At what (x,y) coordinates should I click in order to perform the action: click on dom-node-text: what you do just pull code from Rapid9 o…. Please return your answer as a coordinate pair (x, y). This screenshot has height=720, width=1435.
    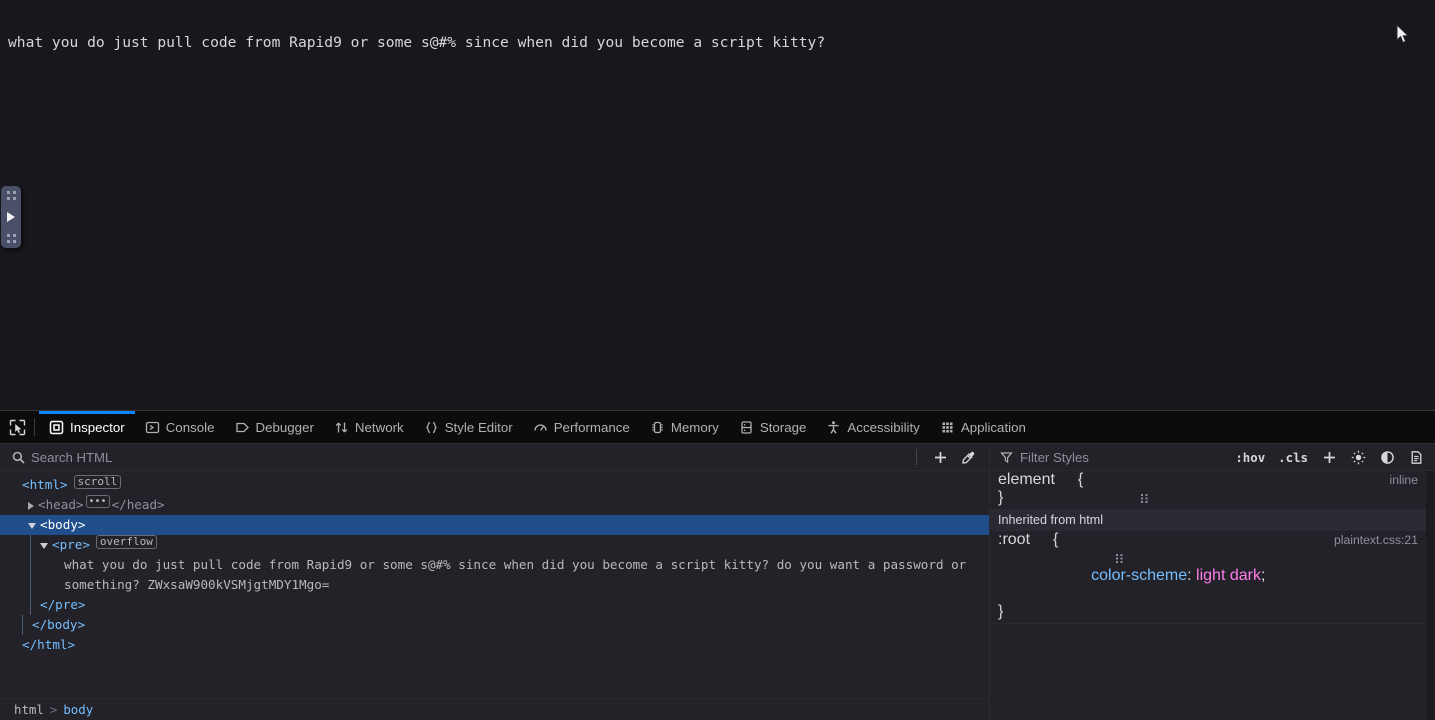
    Looking at the image, I should click on (494, 575).